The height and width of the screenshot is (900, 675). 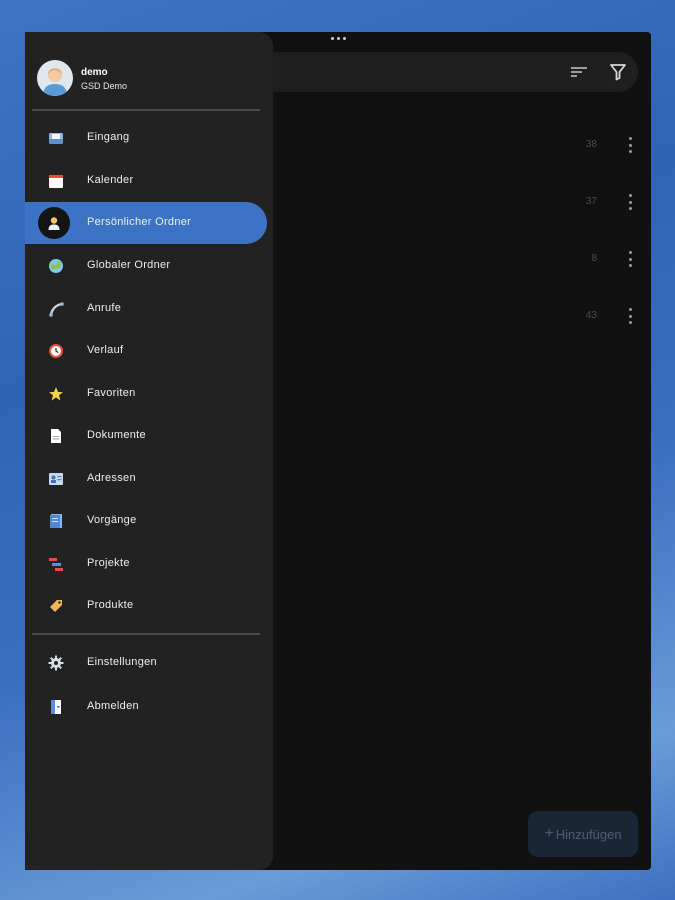 What do you see at coordinates (105, 350) in the screenshot?
I see `nav-label: Verlauf` at bounding box center [105, 350].